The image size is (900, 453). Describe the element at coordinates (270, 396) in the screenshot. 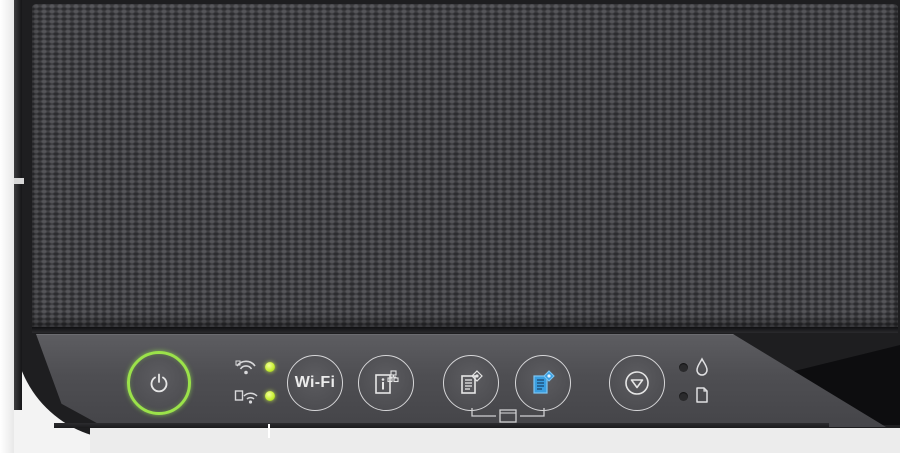

I see `wifi-direct-status-led` at that location.